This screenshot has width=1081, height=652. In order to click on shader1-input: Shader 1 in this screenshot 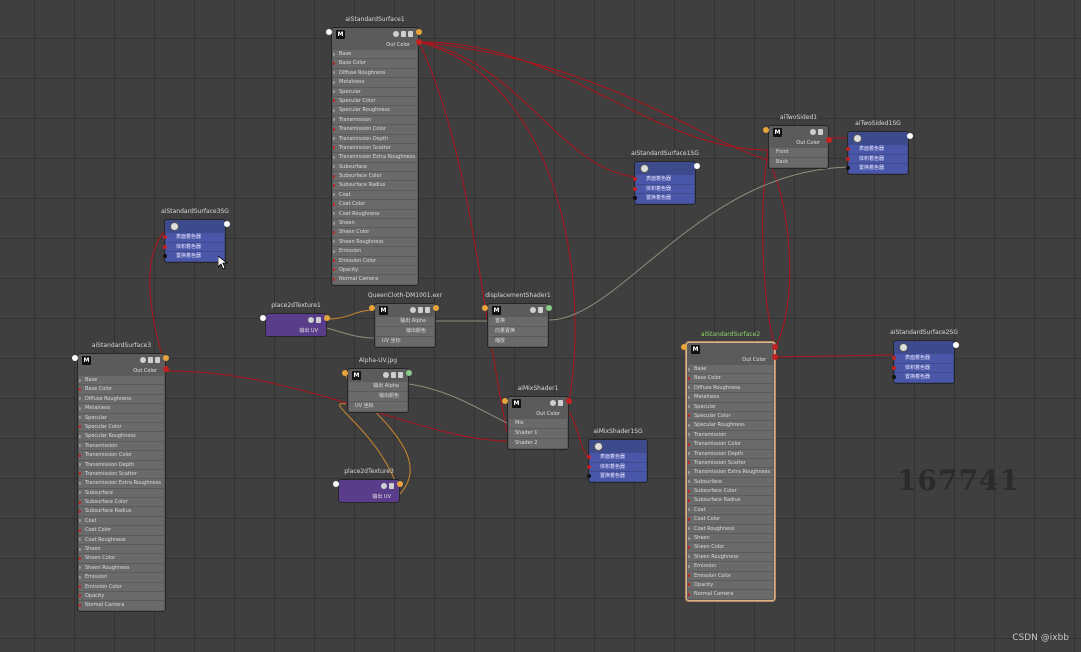, I will do `click(538, 433)`.